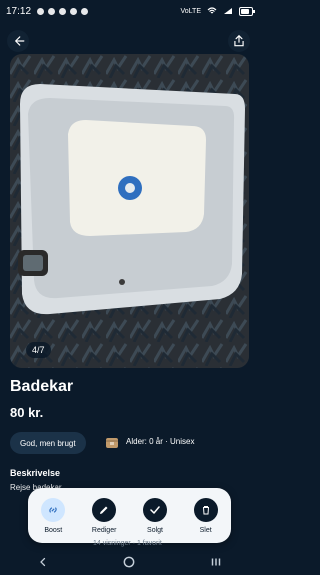 This screenshot has width=320, height=575. I want to click on signal-icon, so click(228, 11).